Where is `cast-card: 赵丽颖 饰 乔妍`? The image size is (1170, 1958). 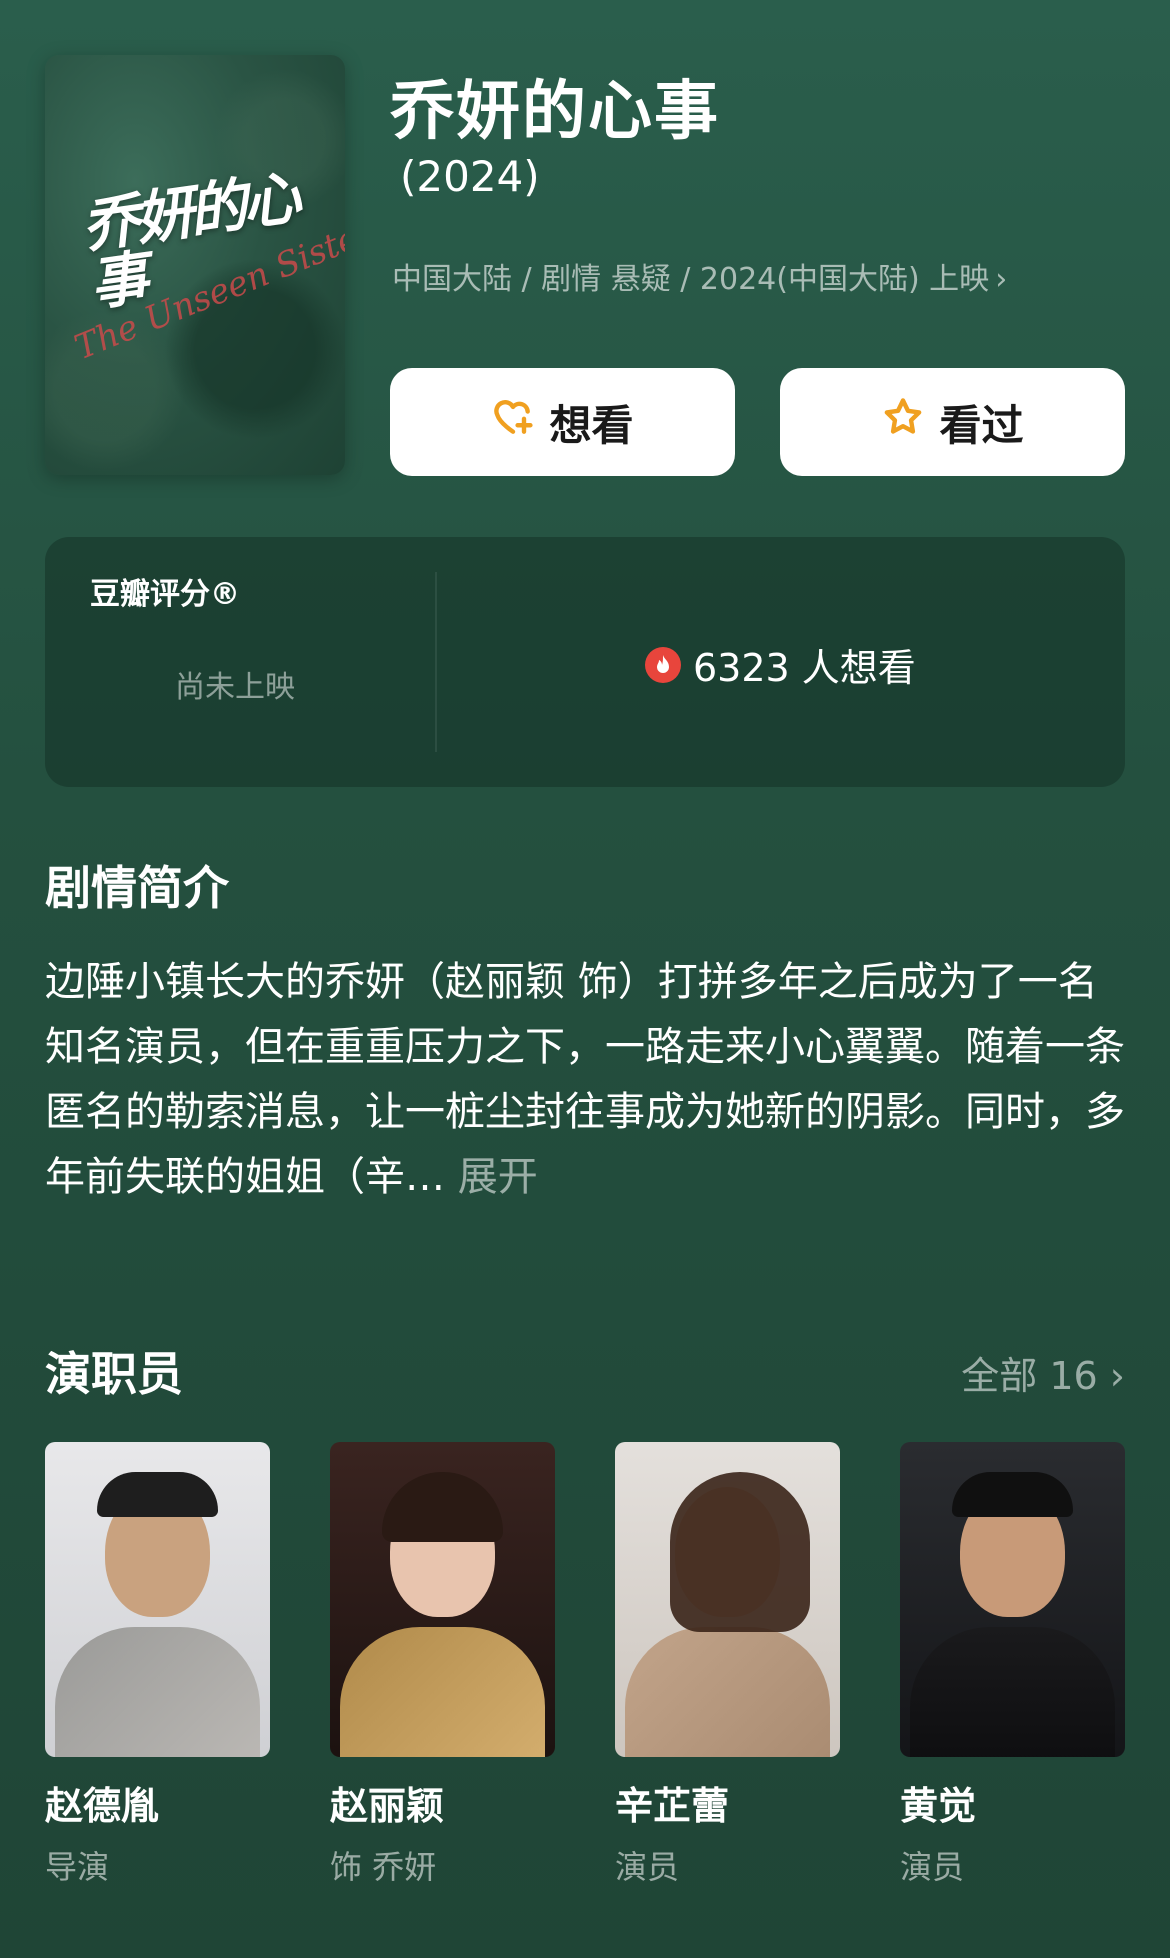 cast-card: 赵丽颖 饰 乔妍 is located at coordinates (442, 1665).